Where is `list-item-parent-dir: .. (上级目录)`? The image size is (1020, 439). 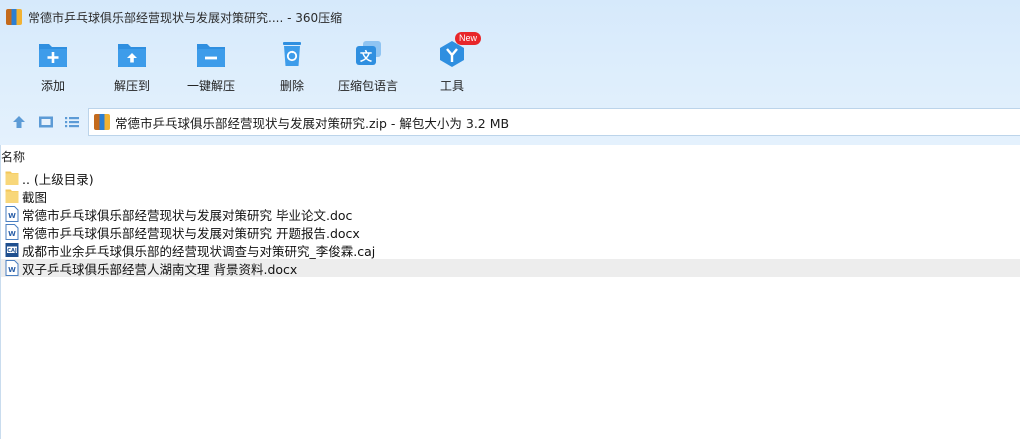 list-item-parent-dir: .. (上级目录) is located at coordinates (510, 178).